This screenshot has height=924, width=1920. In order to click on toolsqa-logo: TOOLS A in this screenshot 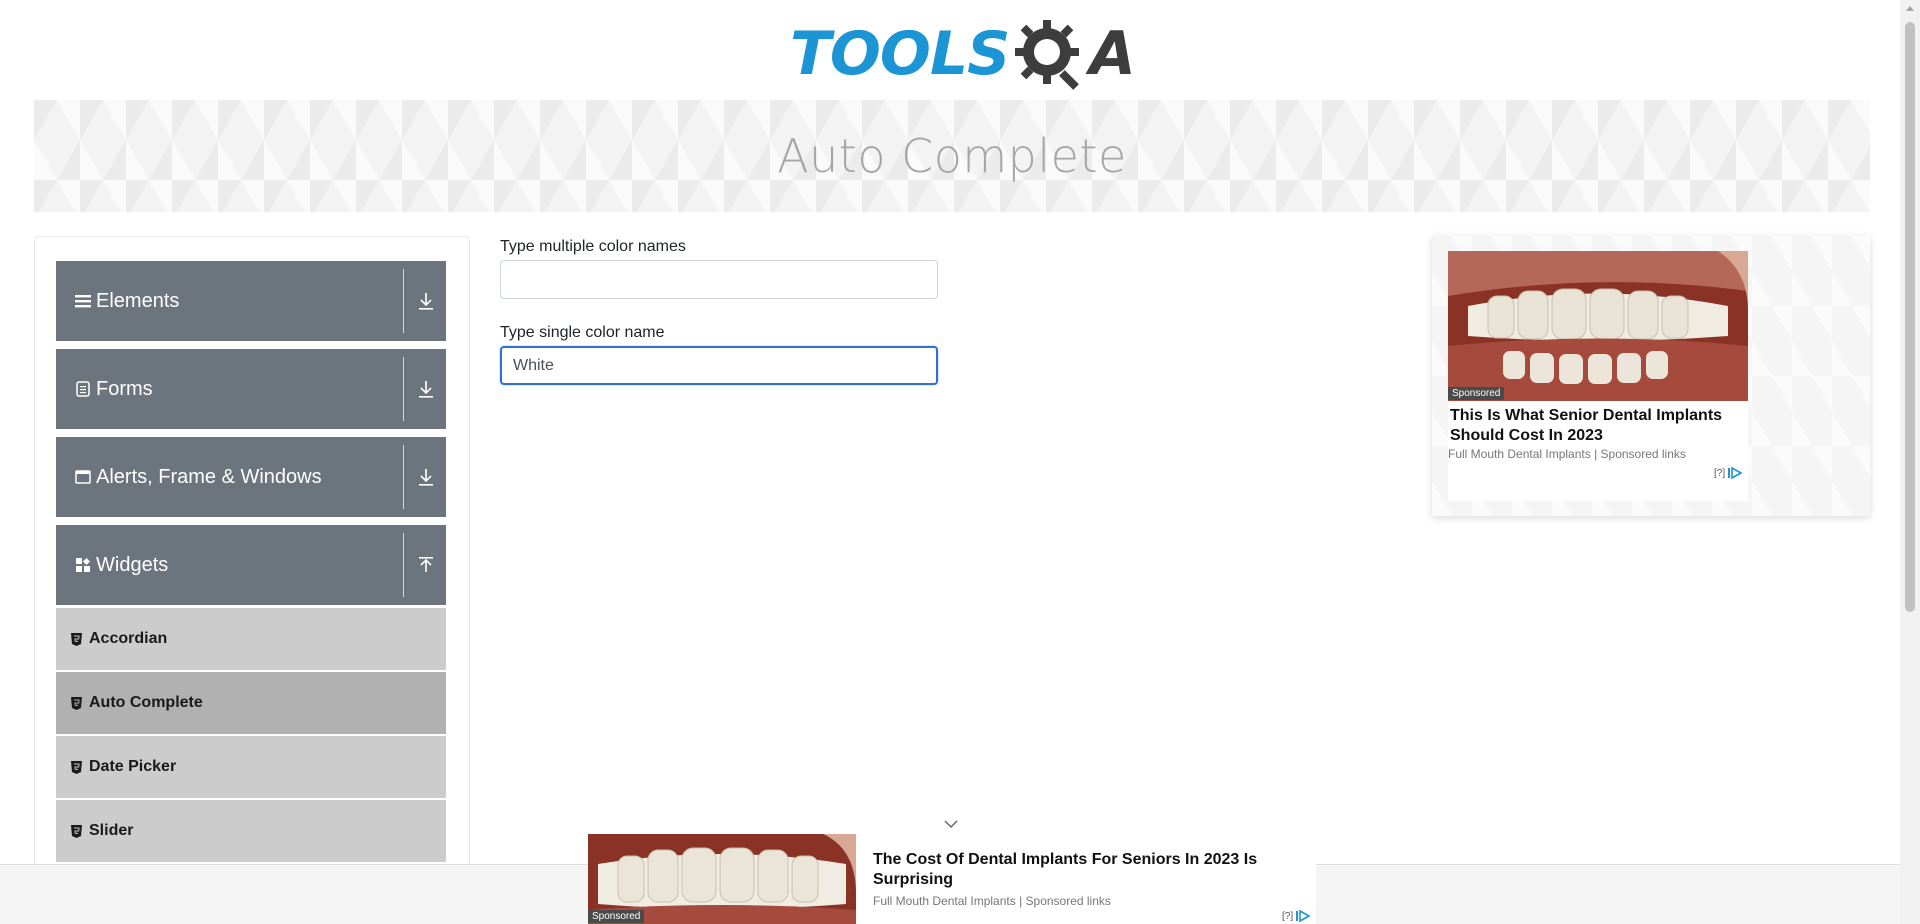, I will do `click(963, 54)`.